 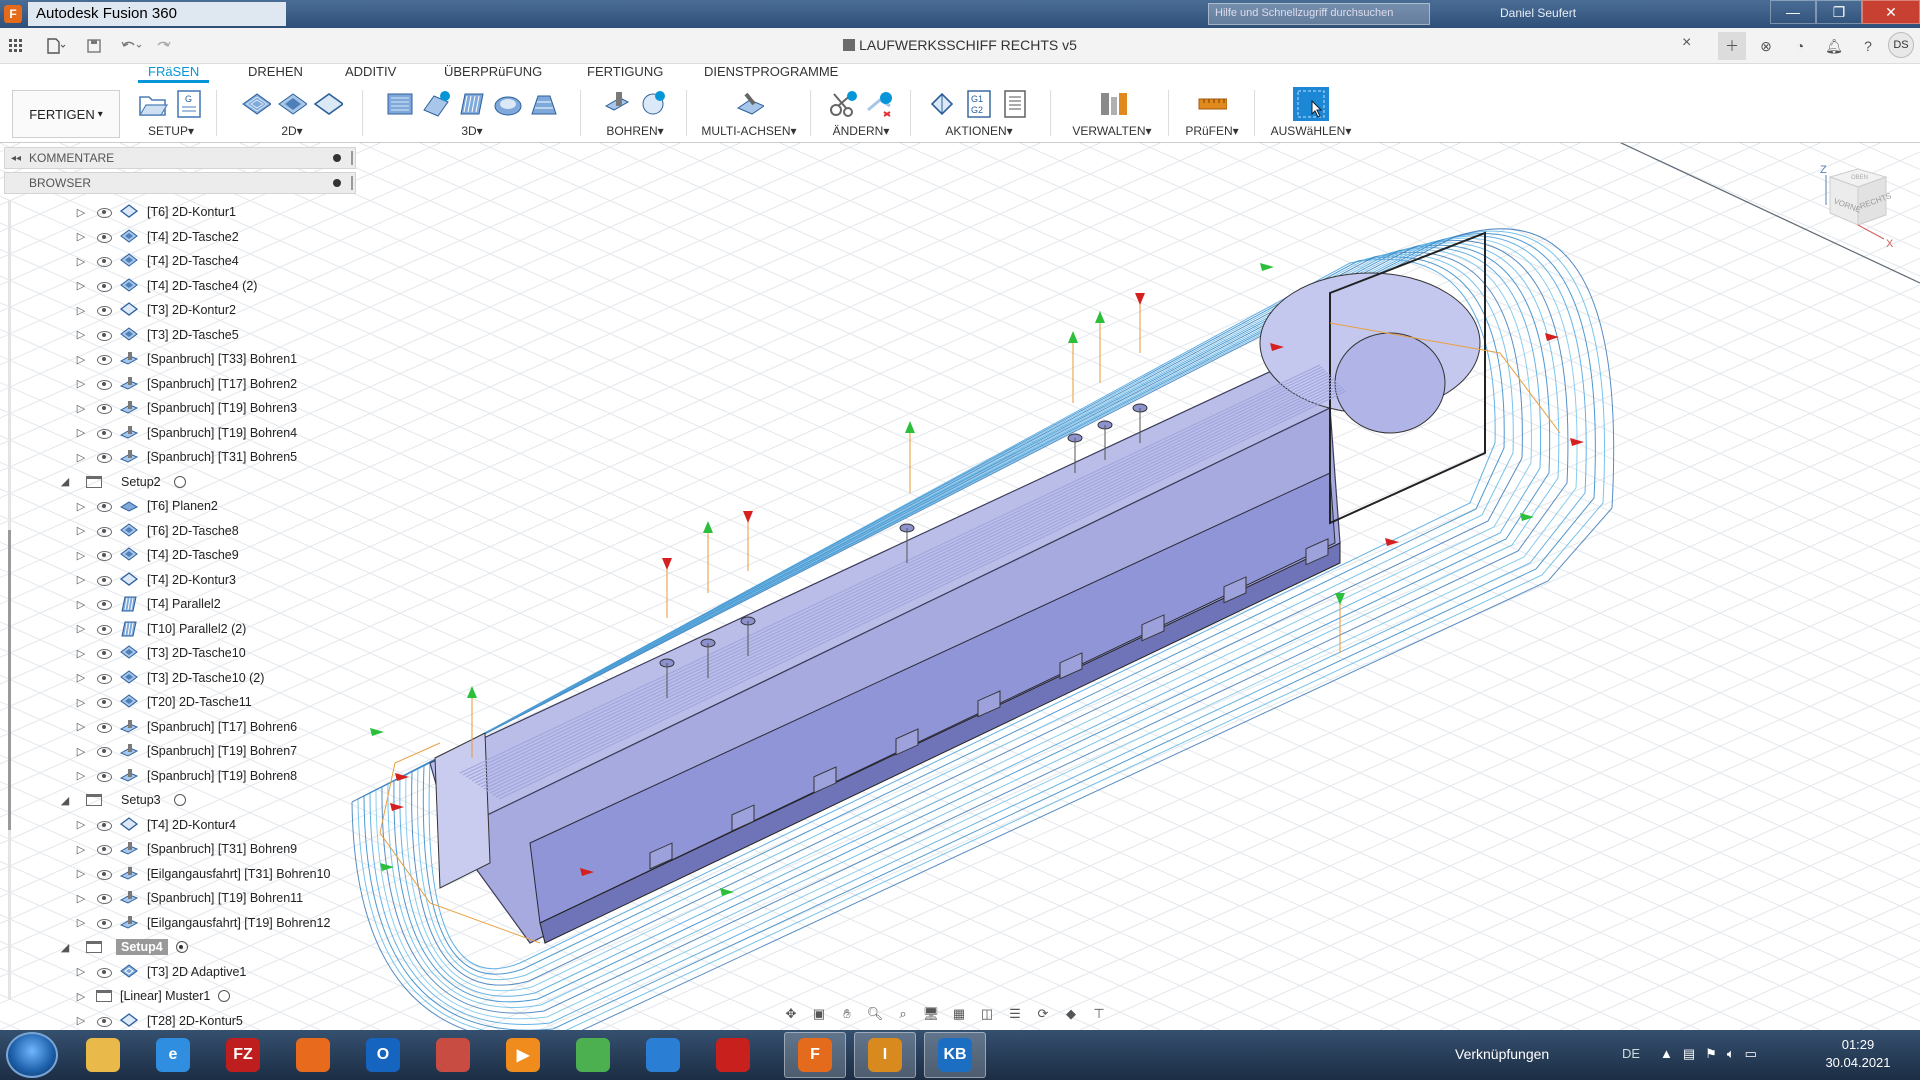 What do you see at coordinates (383, 1055) in the screenshot?
I see `taskbar-app-outlook: O` at bounding box center [383, 1055].